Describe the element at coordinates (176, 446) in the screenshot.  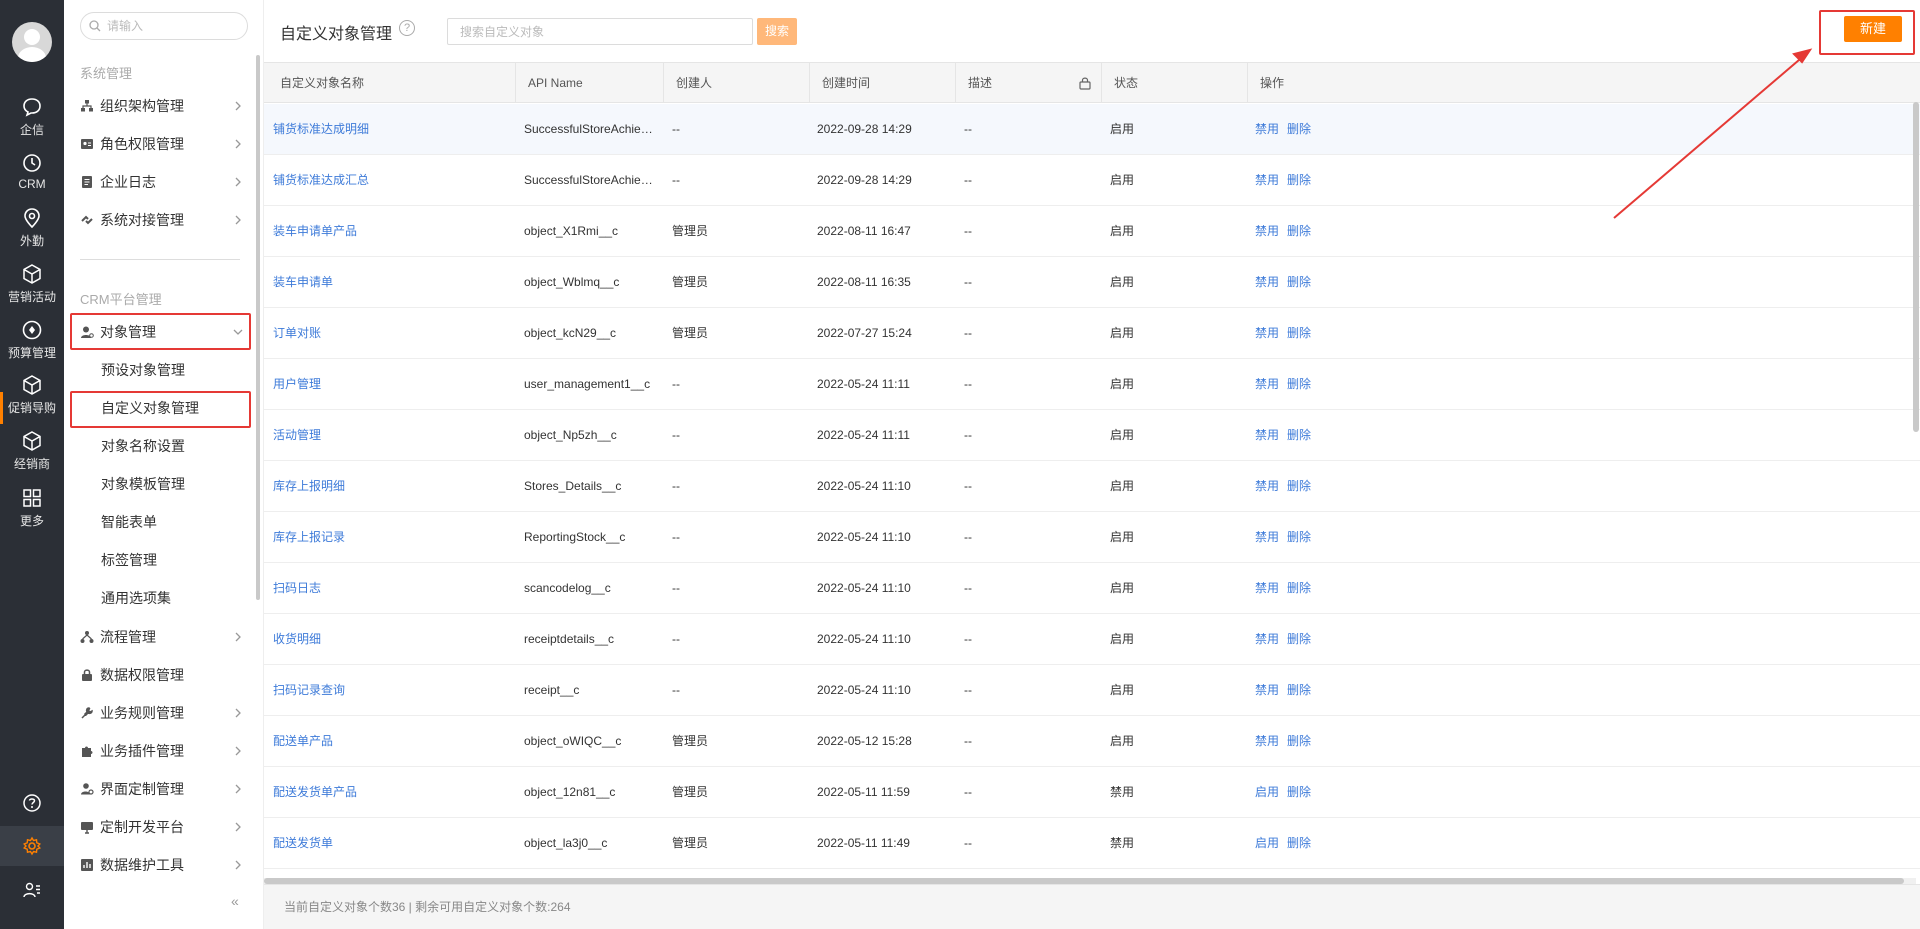
I see `nav-sub-name-settings: 对象名称设置` at that location.